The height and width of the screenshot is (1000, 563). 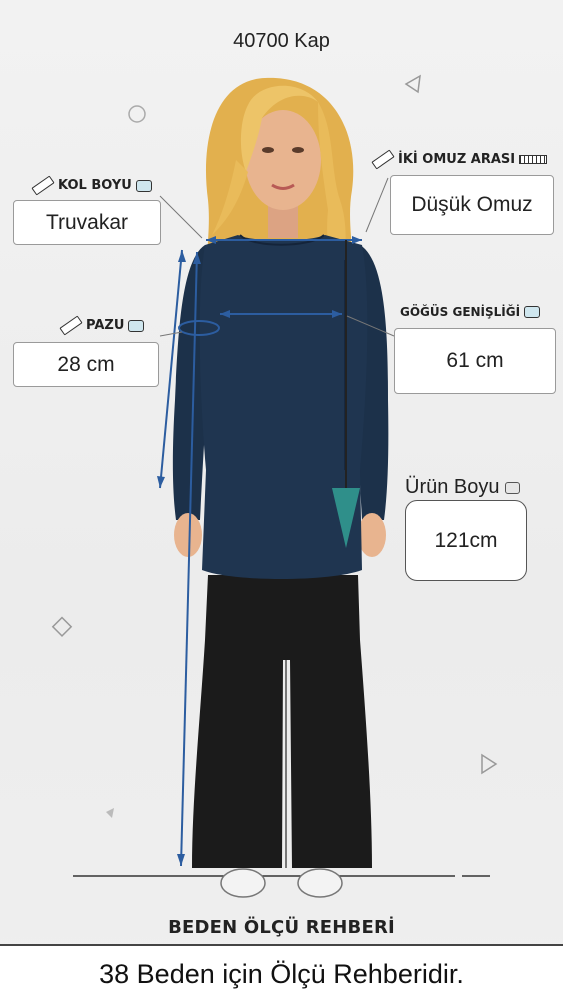 I want to click on pants, so click(x=282, y=721).